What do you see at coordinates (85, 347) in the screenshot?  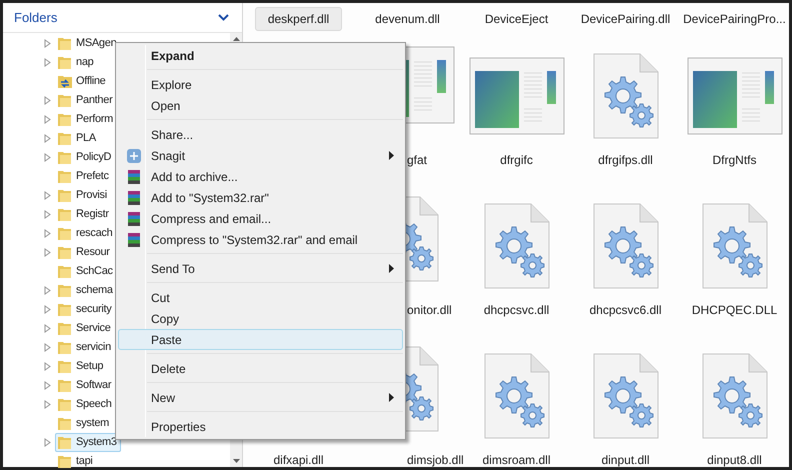 I see `folder-tree-item: servicin` at bounding box center [85, 347].